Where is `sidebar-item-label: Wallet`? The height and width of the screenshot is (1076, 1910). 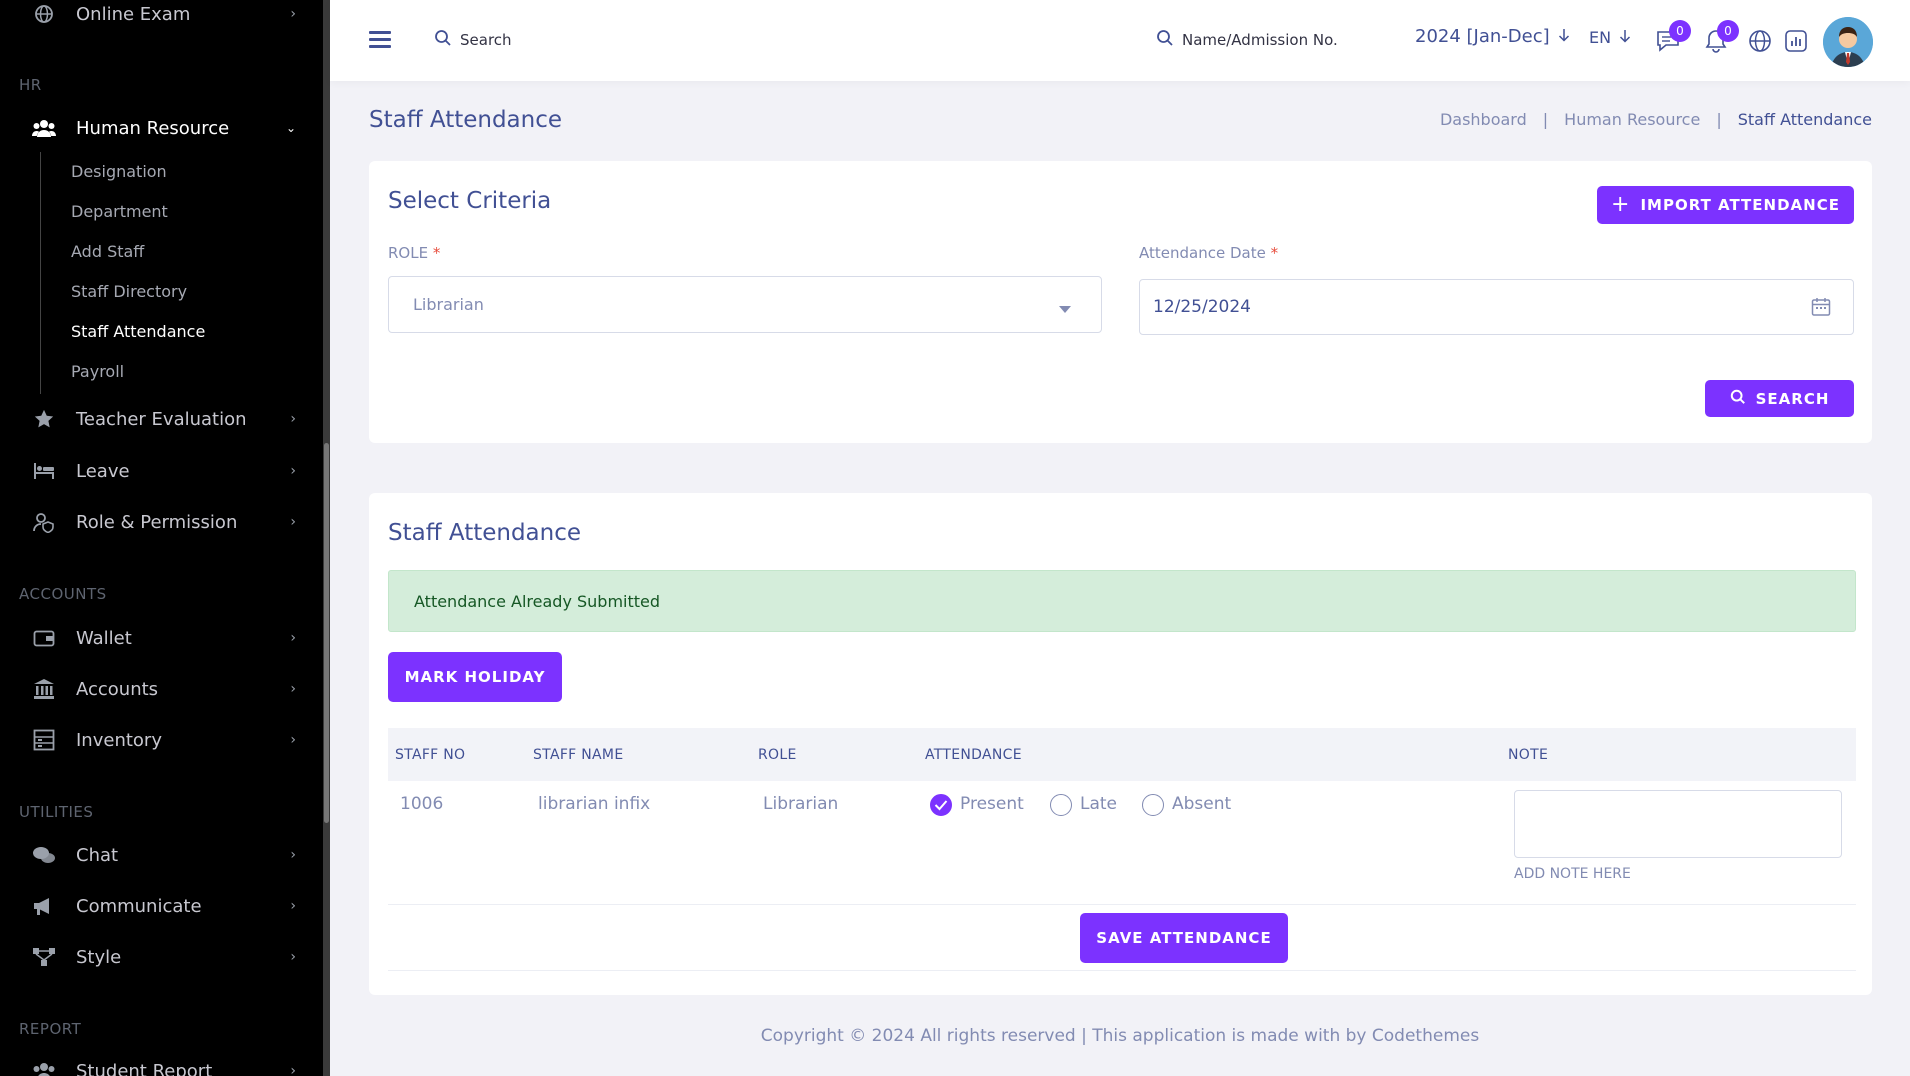 sidebar-item-label: Wallet is located at coordinates (104, 638).